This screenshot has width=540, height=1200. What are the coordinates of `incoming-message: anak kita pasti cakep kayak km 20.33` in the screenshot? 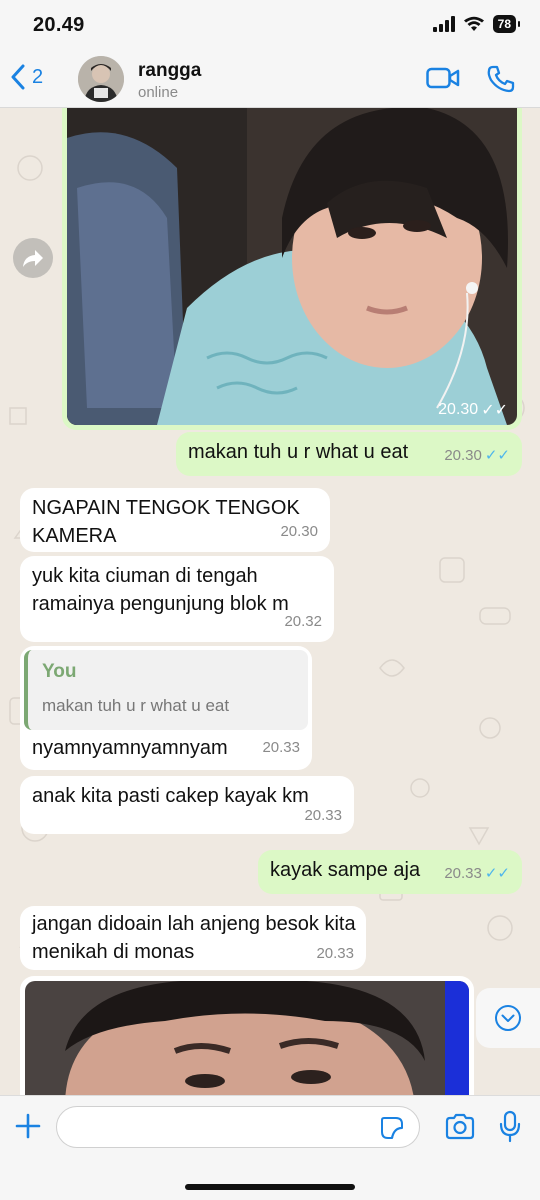 It's located at (187, 805).